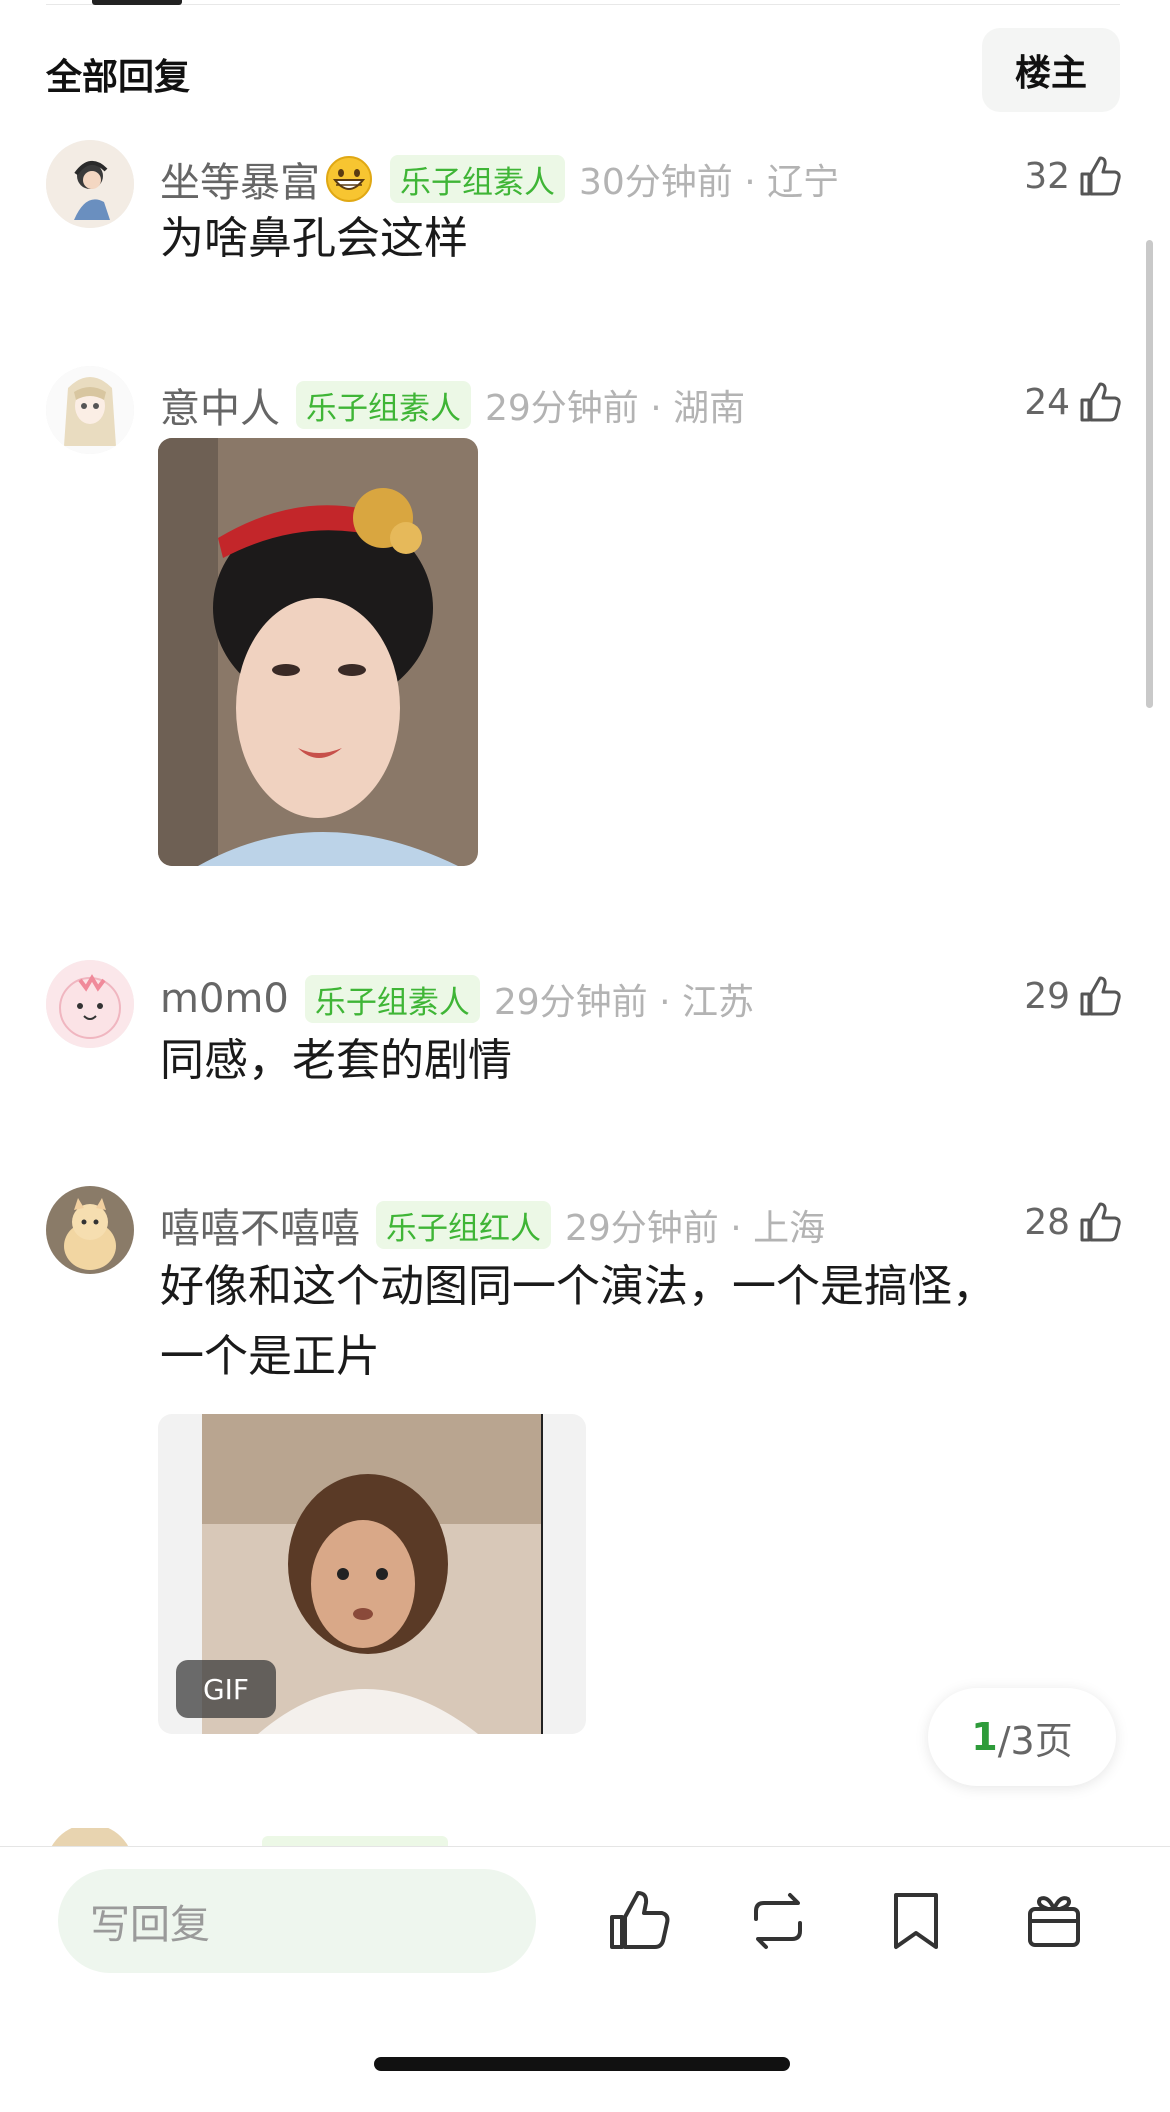  Describe the element at coordinates (1074, 402) in the screenshot. I see `like-button: 24` at that location.